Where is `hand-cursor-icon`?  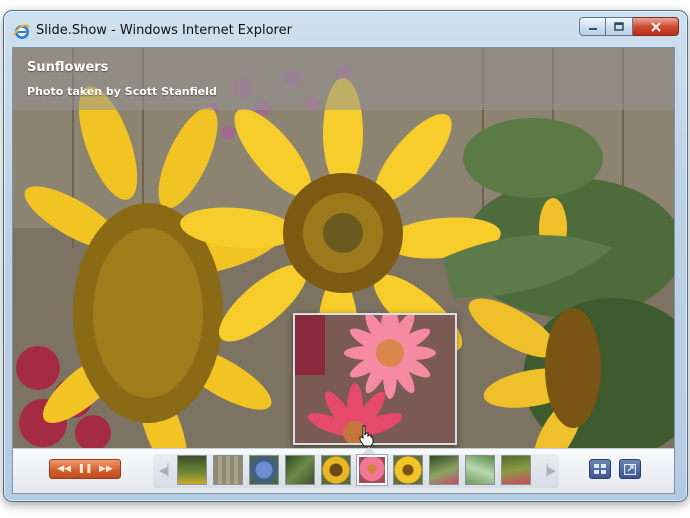
hand-cursor-icon is located at coordinates (366, 436).